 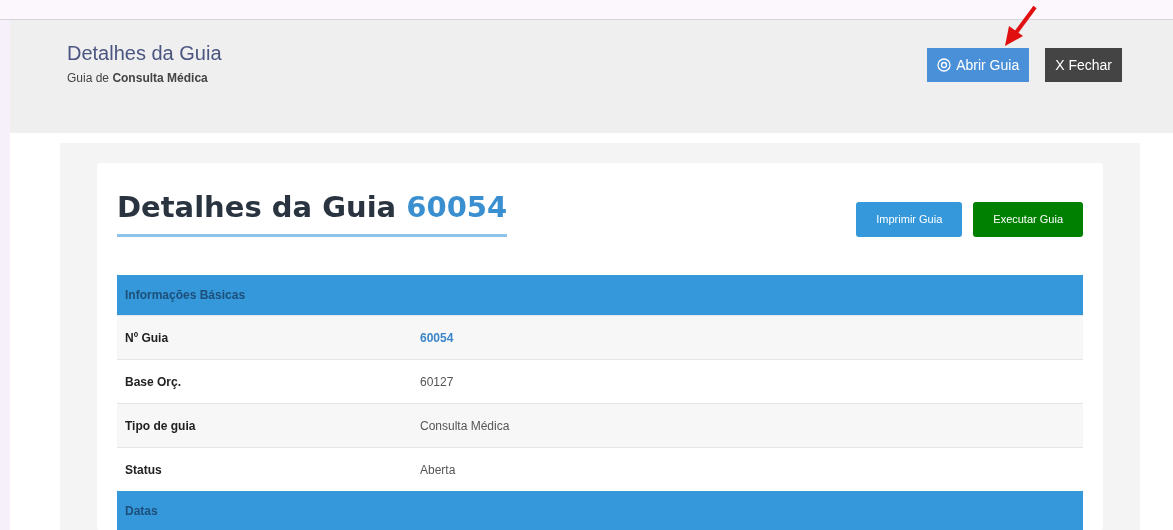 I want to click on field-value: Consulta Médica, so click(x=465, y=426).